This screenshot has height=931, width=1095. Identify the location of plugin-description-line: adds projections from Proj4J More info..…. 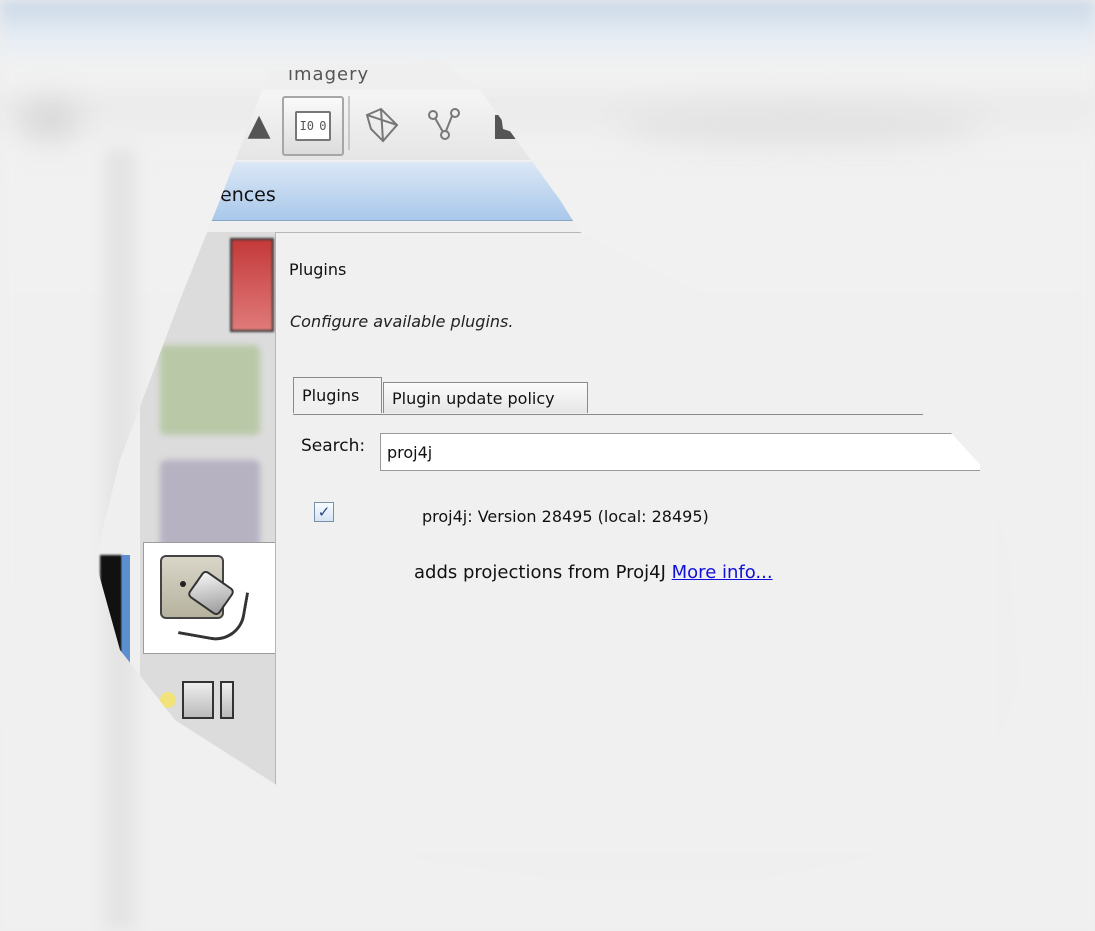
(593, 572).